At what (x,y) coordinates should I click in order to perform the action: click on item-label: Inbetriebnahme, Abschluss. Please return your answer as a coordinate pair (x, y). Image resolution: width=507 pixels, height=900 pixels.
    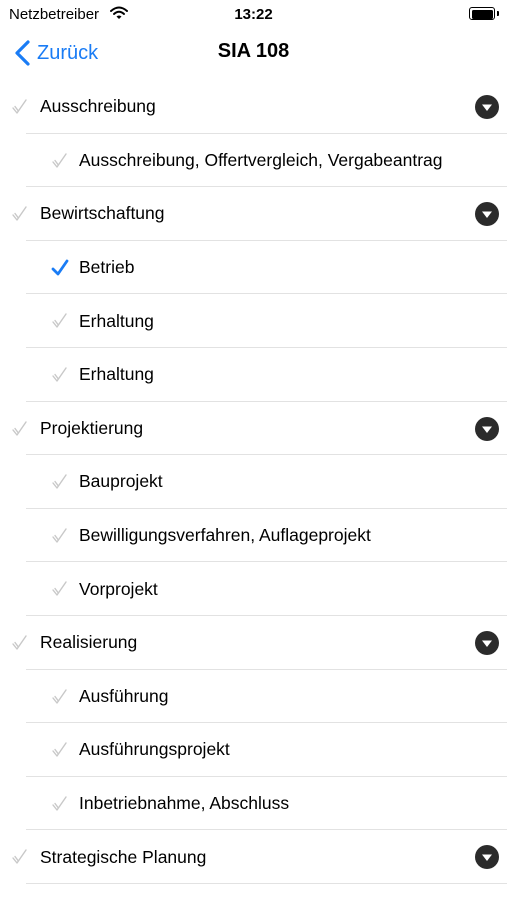
    Looking at the image, I should click on (184, 803).